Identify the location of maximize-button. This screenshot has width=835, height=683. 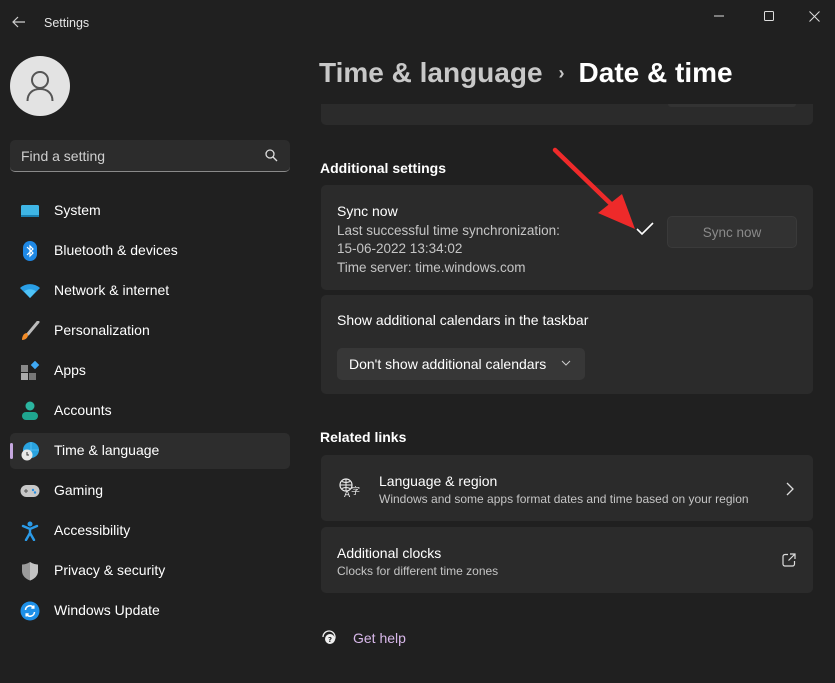
(769, 16).